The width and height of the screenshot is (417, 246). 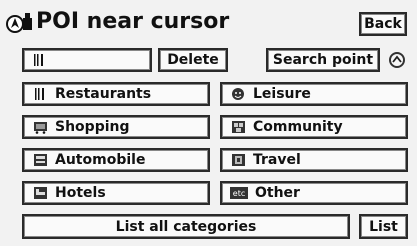 What do you see at coordinates (314, 193) in the screenshot?
I see `category-other: etc Other` at bounding box center [314, 193].